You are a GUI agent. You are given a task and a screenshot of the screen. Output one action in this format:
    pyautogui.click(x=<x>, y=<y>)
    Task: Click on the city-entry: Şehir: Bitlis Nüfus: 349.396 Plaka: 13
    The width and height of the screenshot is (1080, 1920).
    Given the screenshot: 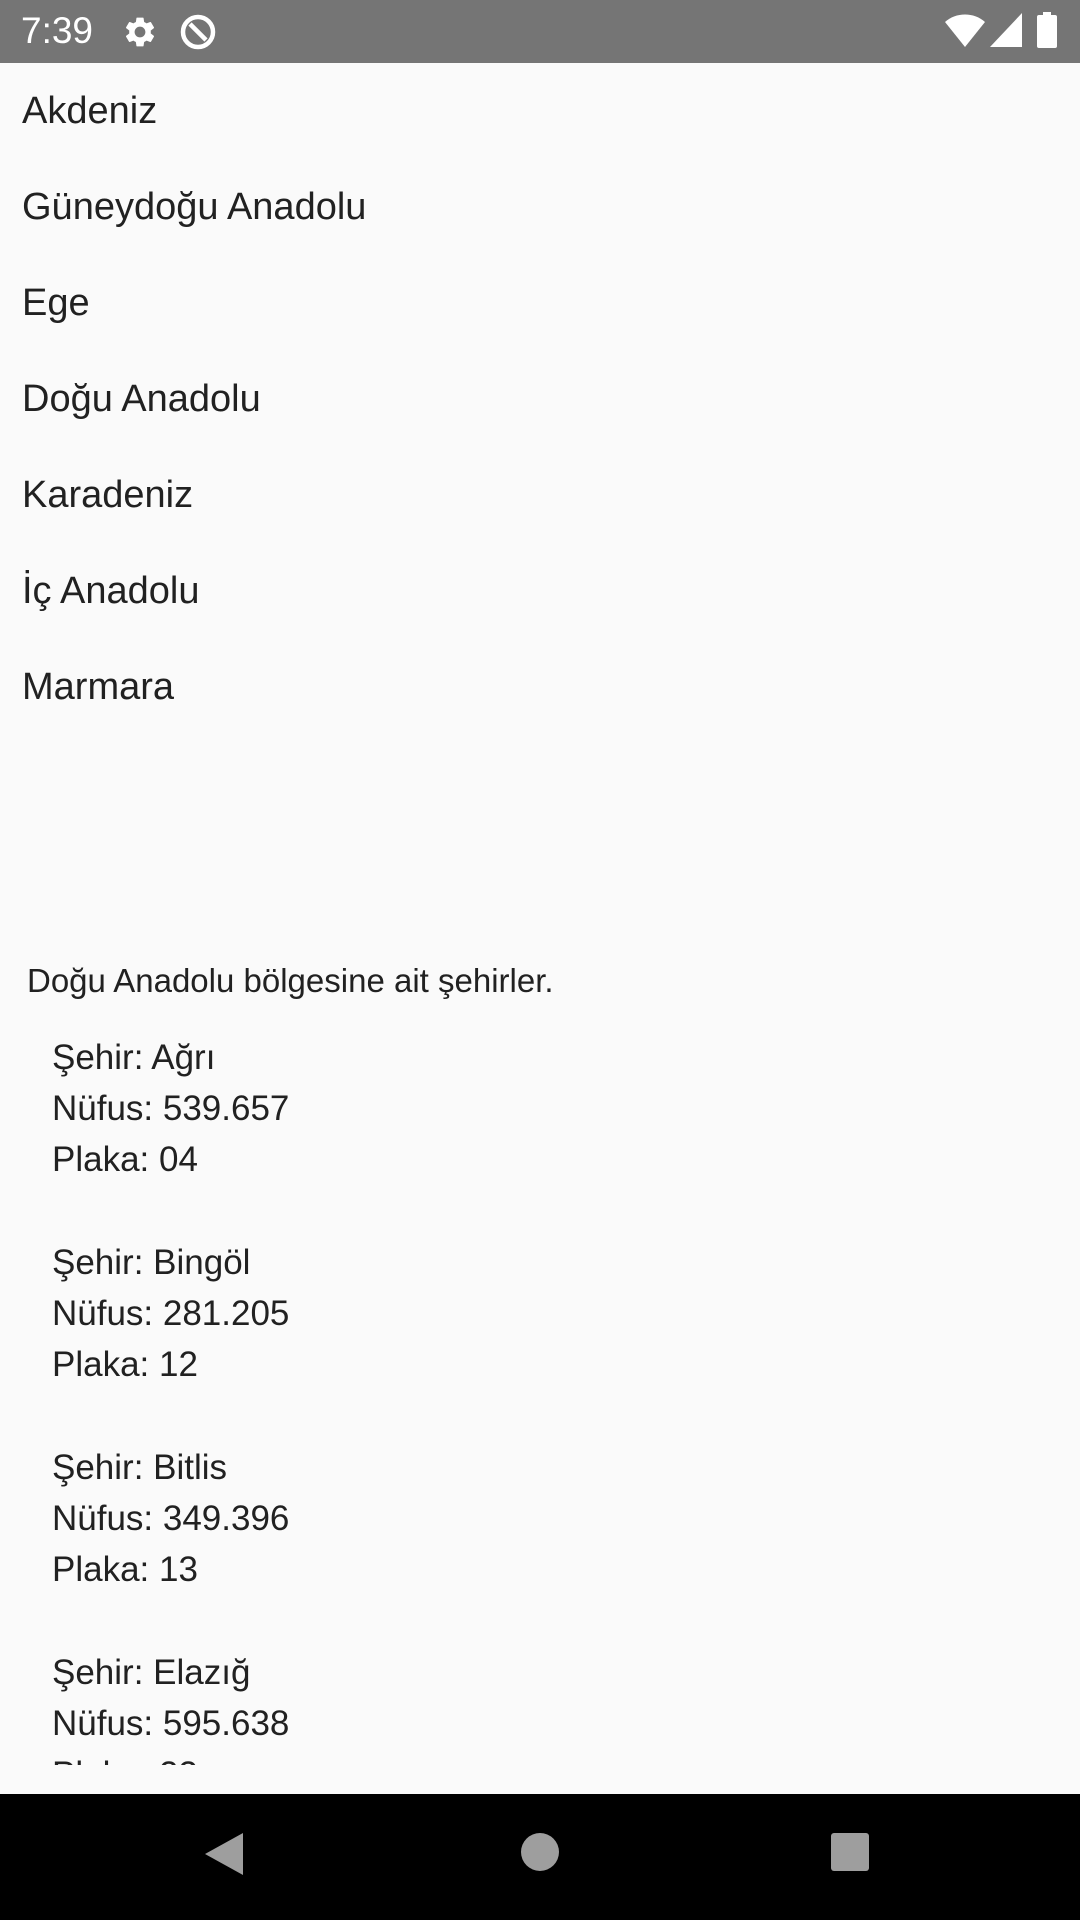 What is the action you would take?
    pyautogui.click(x=540, y=1518)
    